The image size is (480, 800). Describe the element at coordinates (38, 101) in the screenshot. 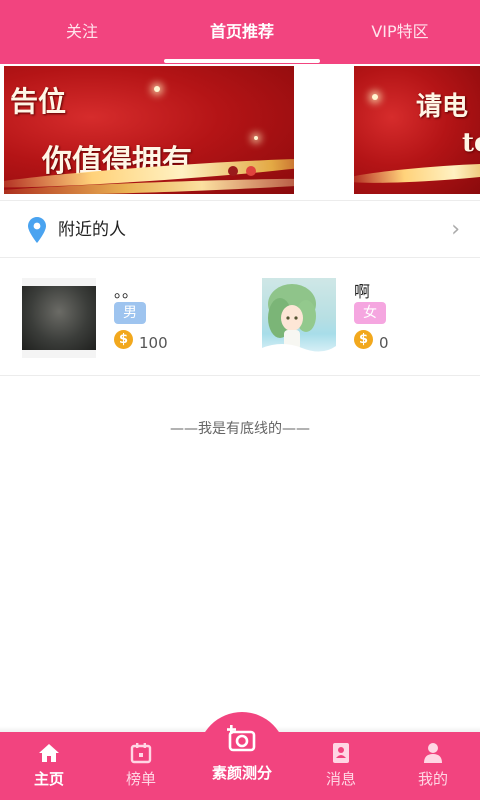

I see `banner-slide-1-title: 告位` at that location.